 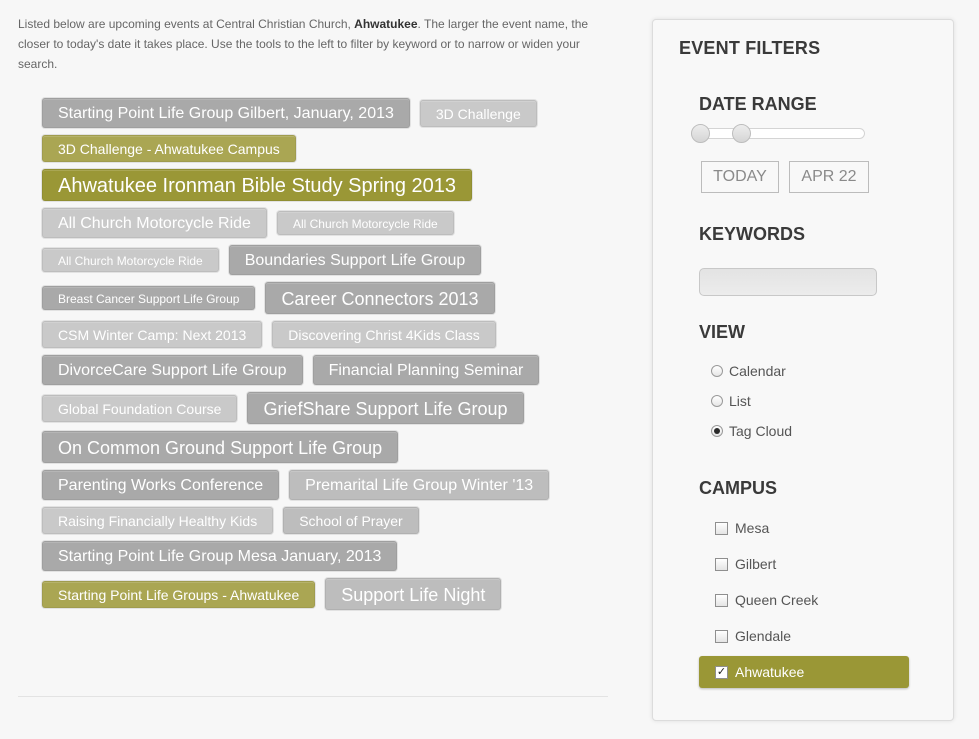 I want to click on date-end-box: APR 22, so click(x=829, y=177).